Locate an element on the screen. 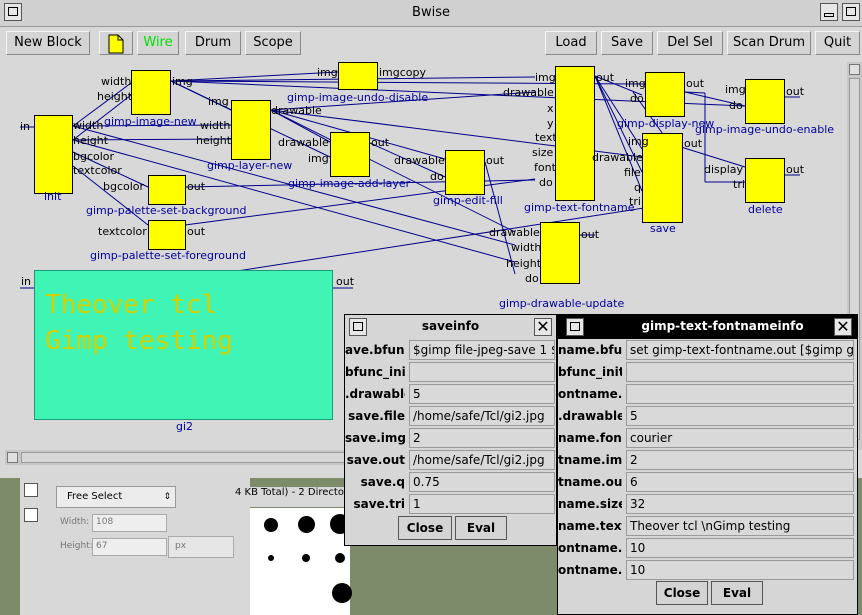  wire-button: Wire is located at coordinates (158, 43).